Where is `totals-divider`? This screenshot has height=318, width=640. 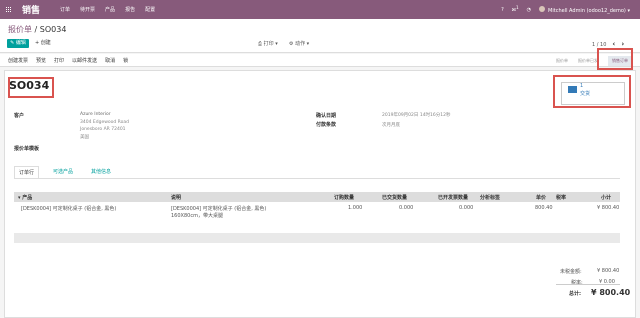
totals-divider is located at coordinates (588, 284).